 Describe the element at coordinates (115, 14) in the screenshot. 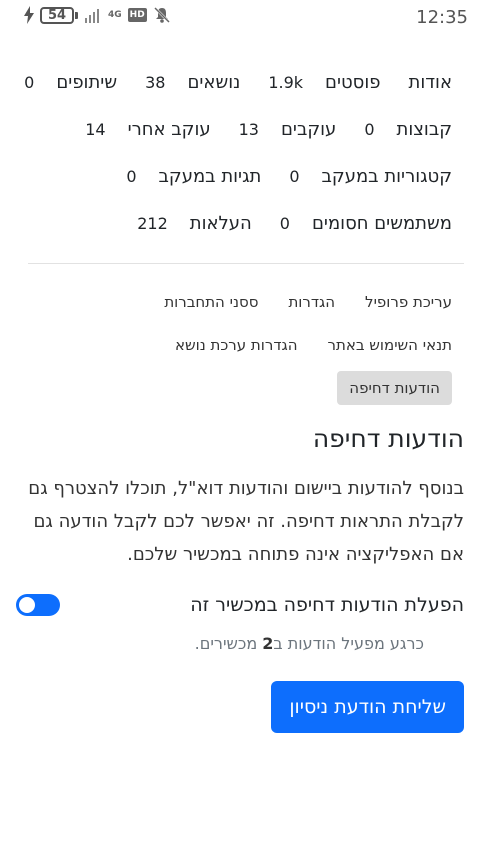

I see `network-type: 4G` at that location.